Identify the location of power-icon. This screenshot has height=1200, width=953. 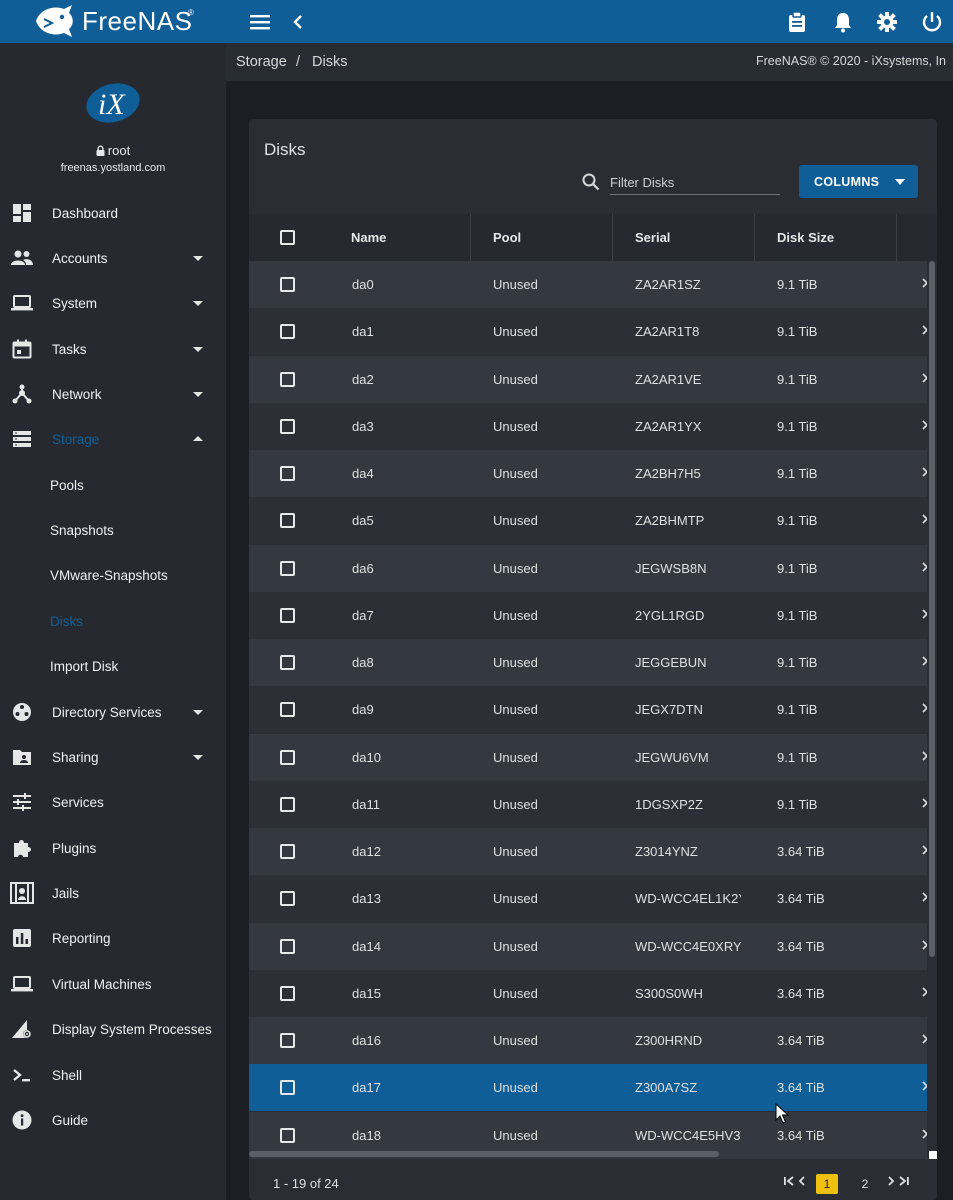
(932, 22).